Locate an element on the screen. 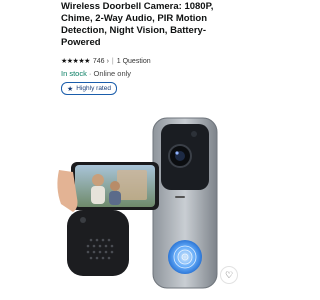 The height and width of the screenshot is (300, 320). highly-rated-badge: ★ Highly rated is located at coordinates (89, 88).